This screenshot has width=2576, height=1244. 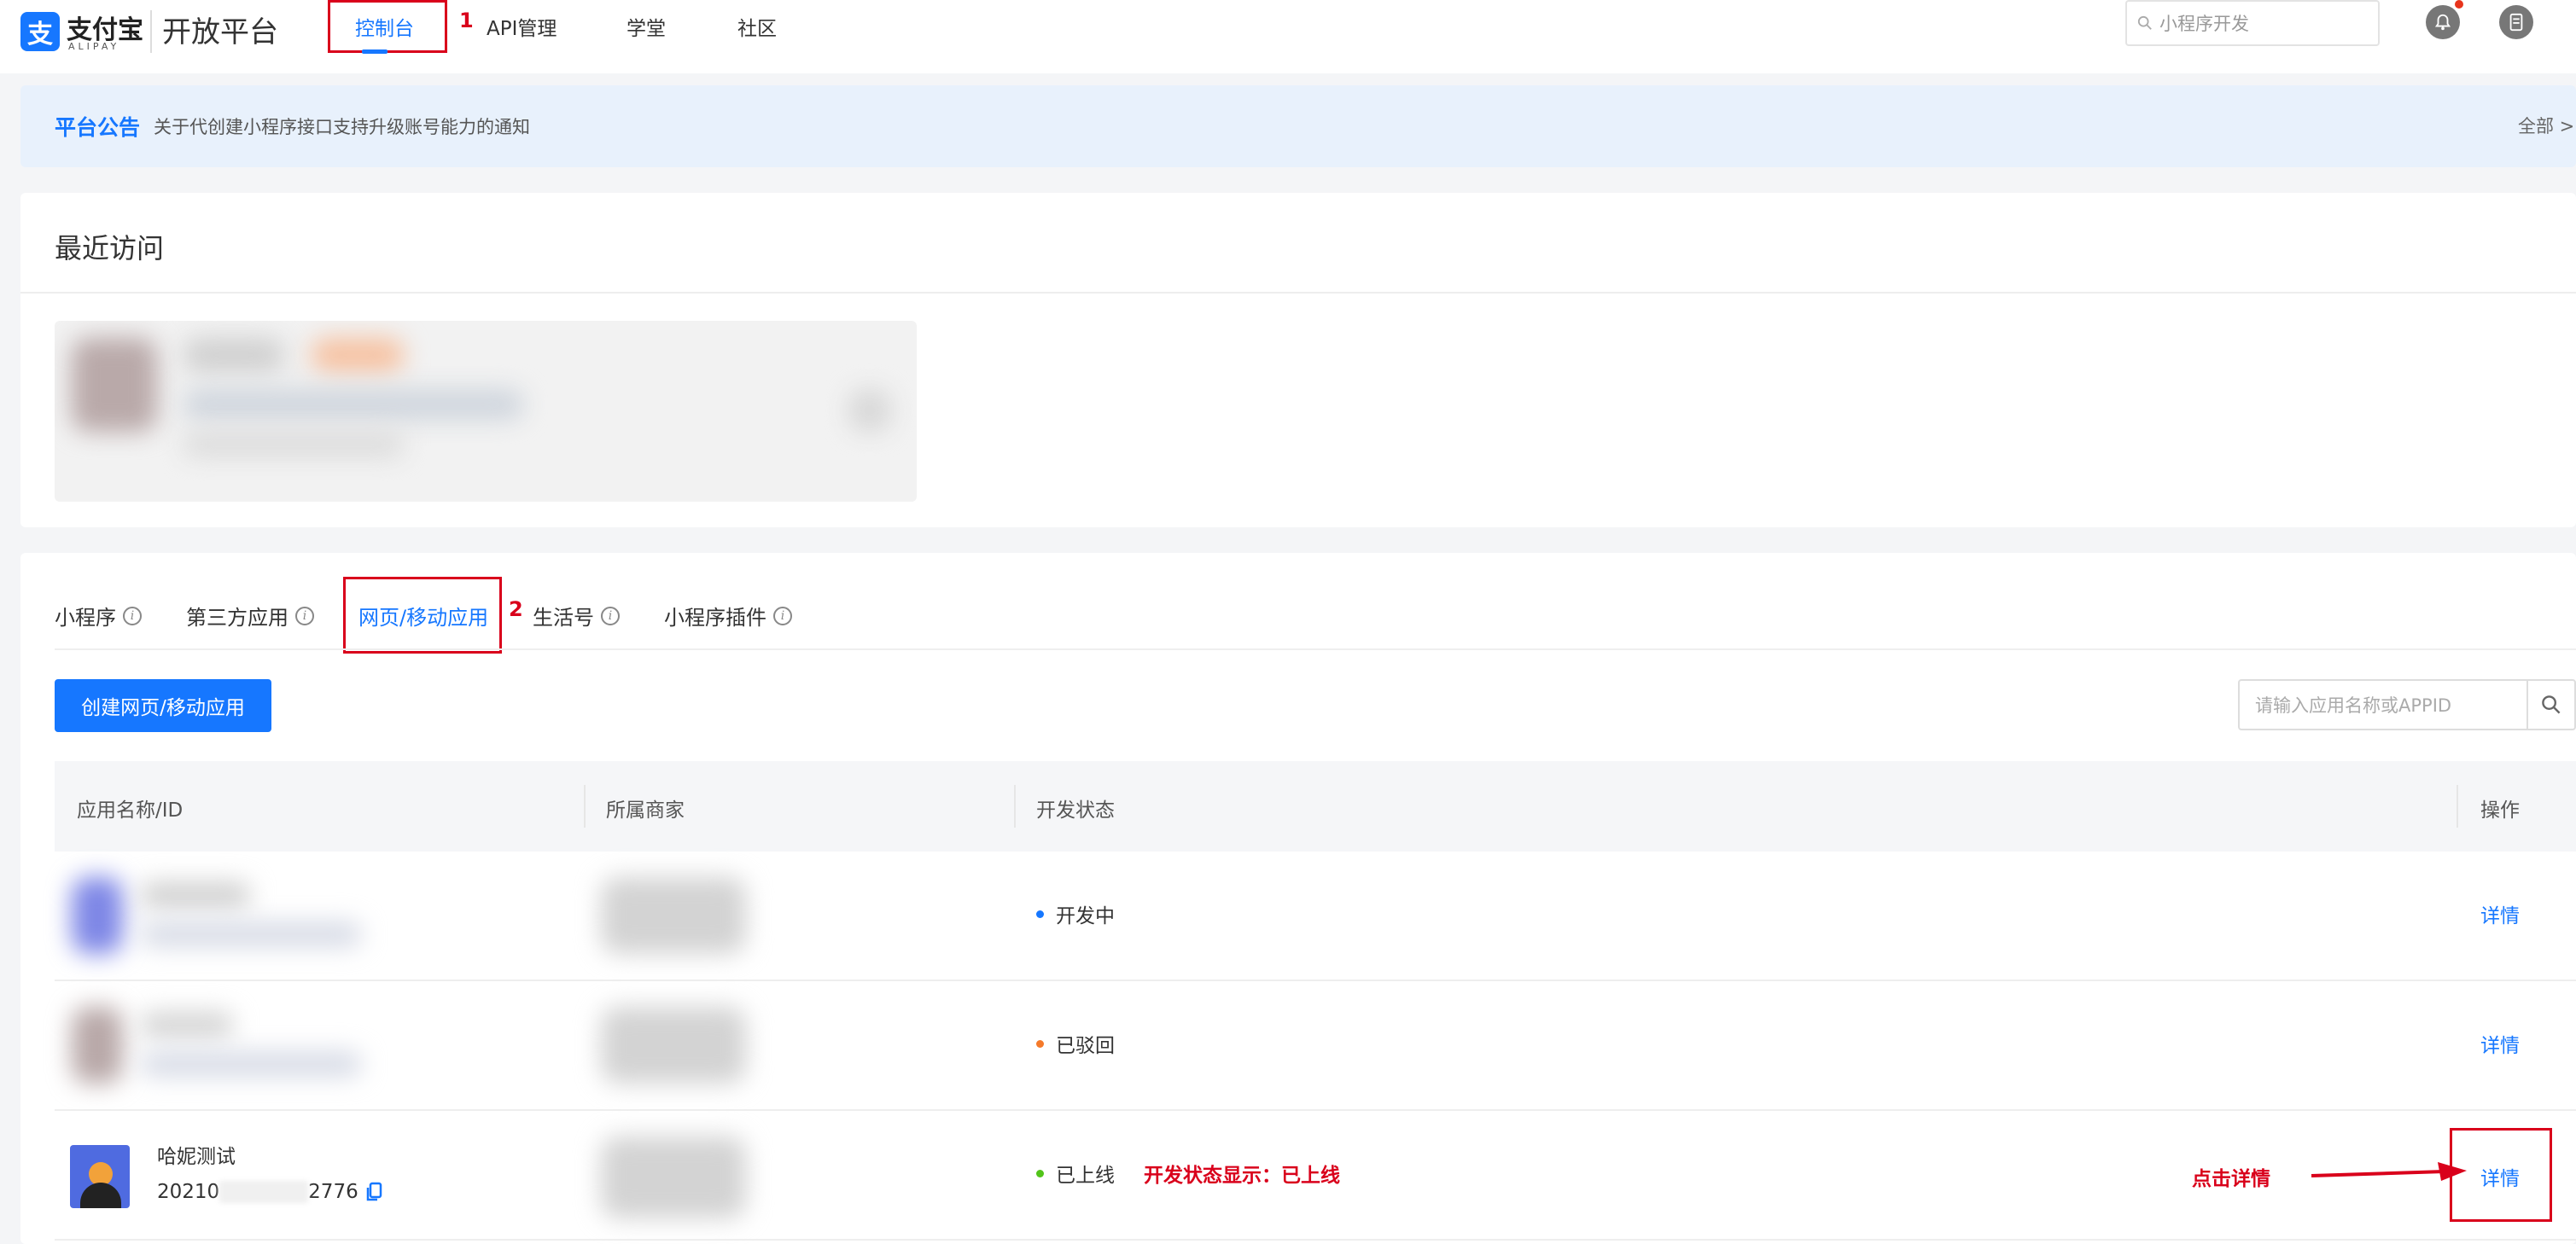 I want to click on tab-mini-program-plugin: 小程序插件 i, so click(x=728, y=616).